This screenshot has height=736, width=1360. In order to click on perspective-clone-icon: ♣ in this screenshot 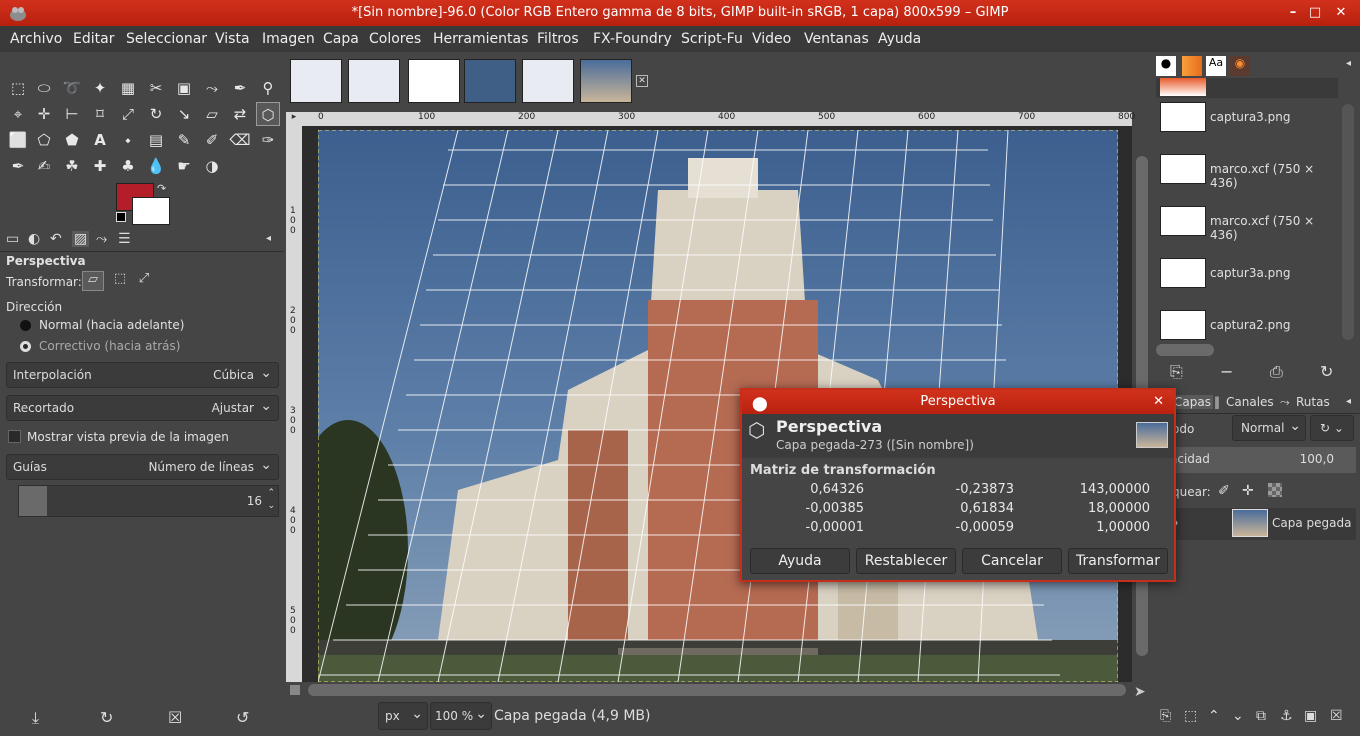, I will do `click(128, 166)`.